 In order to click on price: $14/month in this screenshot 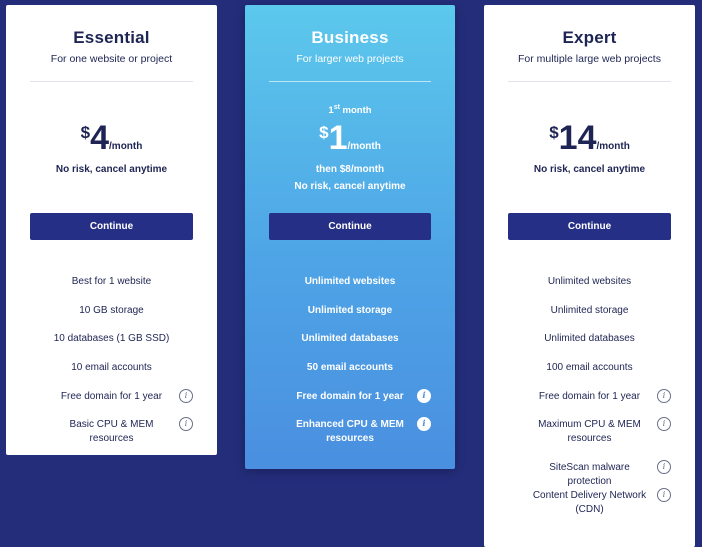, I will do `click(589, 138)`.